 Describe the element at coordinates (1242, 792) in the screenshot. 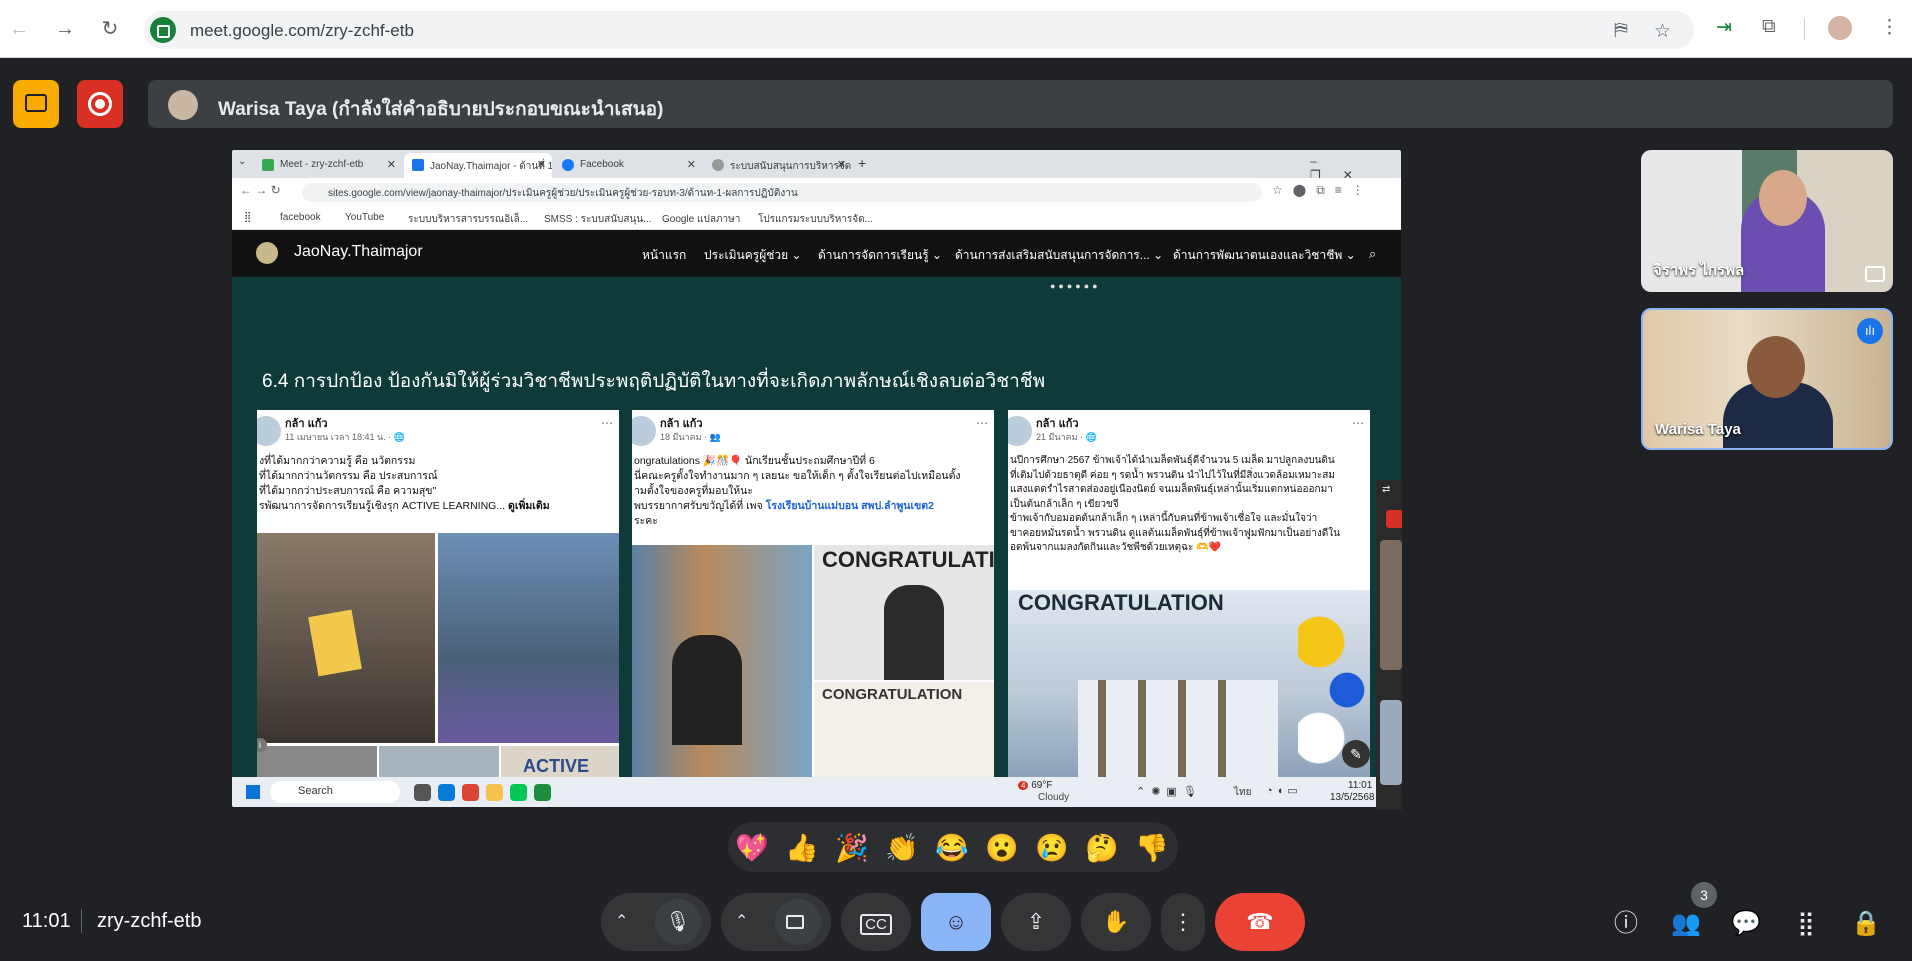

I see `input-language: ไทย` at that location.